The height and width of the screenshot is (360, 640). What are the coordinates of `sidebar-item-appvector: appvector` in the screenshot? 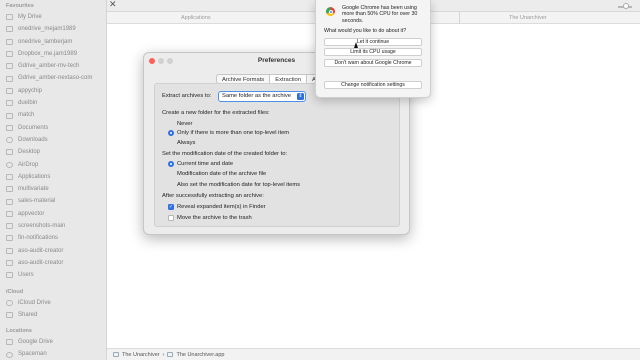 It's located at (53, 214).